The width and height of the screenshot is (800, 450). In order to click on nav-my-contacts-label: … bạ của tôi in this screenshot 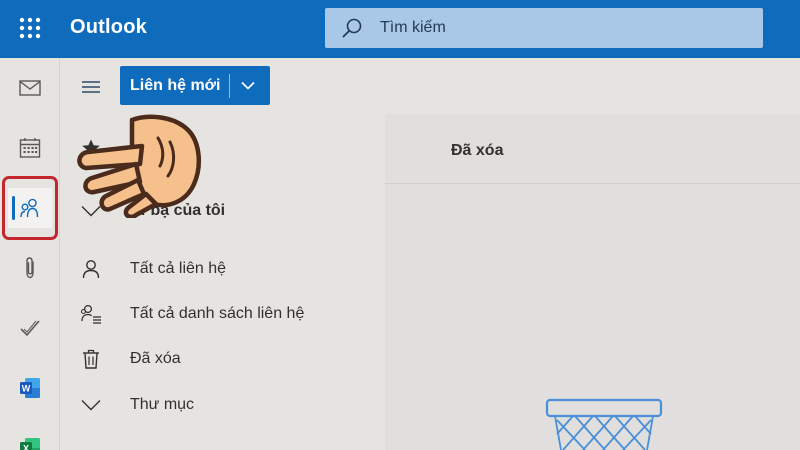, I will do `click(178, 210)`.